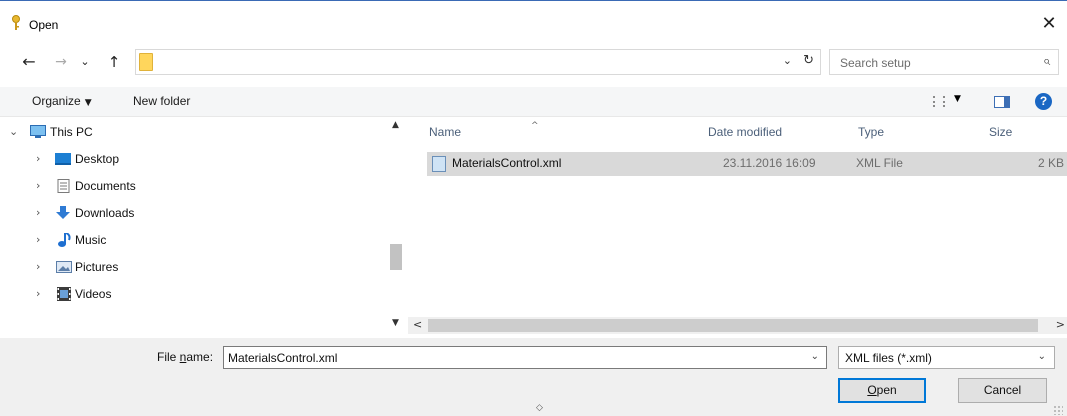 This screenshot has width=1067, height=416. I want to click on label-text: ame:, so click(200, 357).